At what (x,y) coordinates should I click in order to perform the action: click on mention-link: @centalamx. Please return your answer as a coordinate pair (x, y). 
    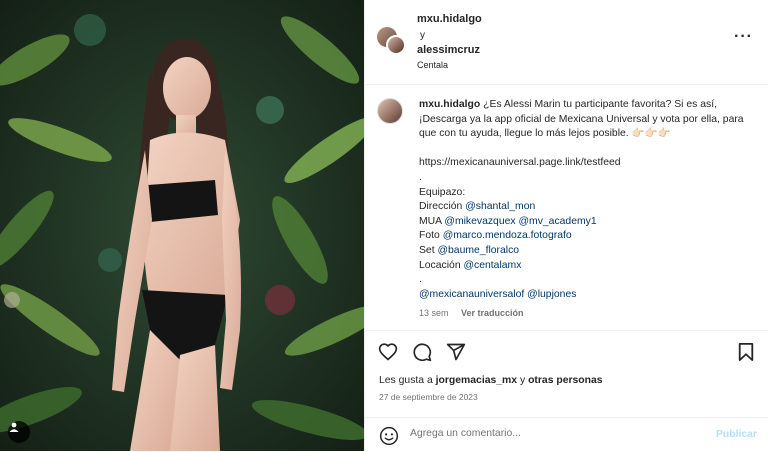
    Looking at the image, I should click on (492, 265).